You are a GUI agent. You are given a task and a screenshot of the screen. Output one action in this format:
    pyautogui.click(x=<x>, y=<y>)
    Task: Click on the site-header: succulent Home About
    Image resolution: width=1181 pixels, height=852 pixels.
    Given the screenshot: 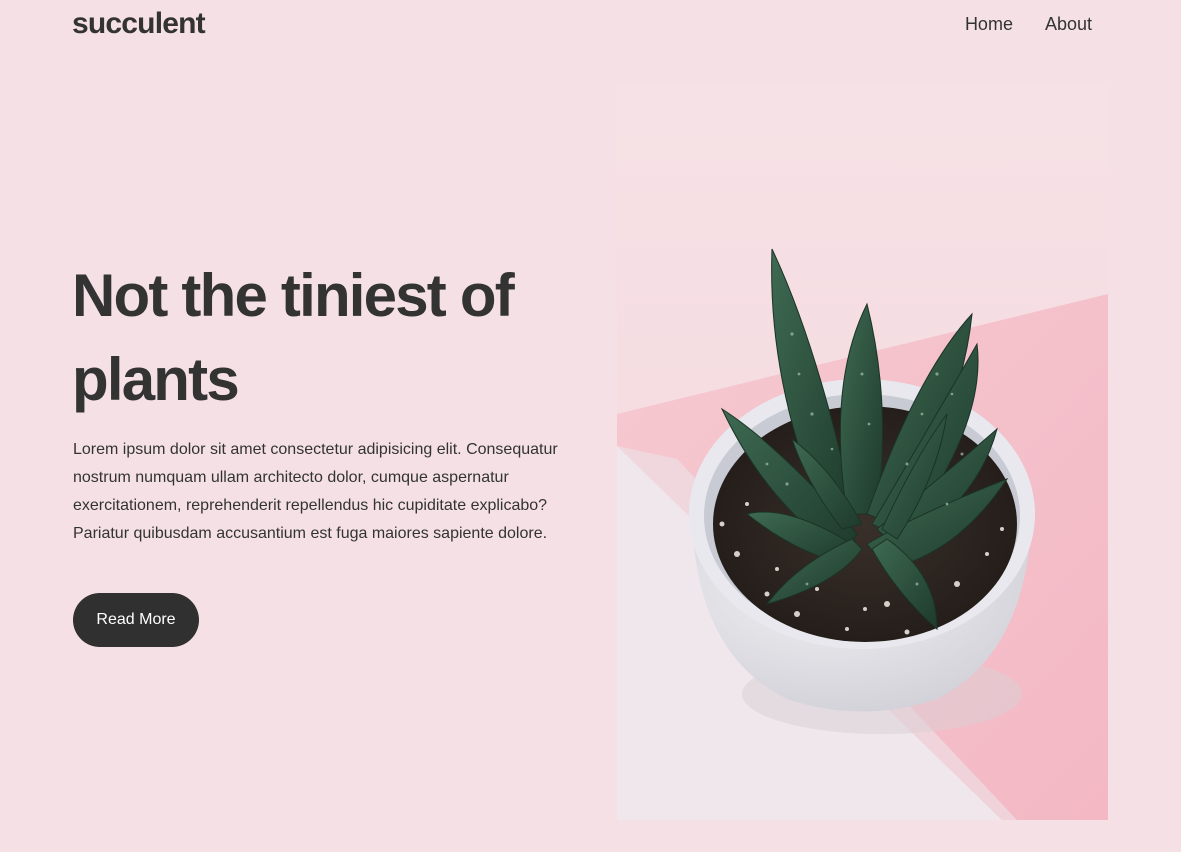 What is the action you would take?
    pyautogui.click(x=590, y=24)
    